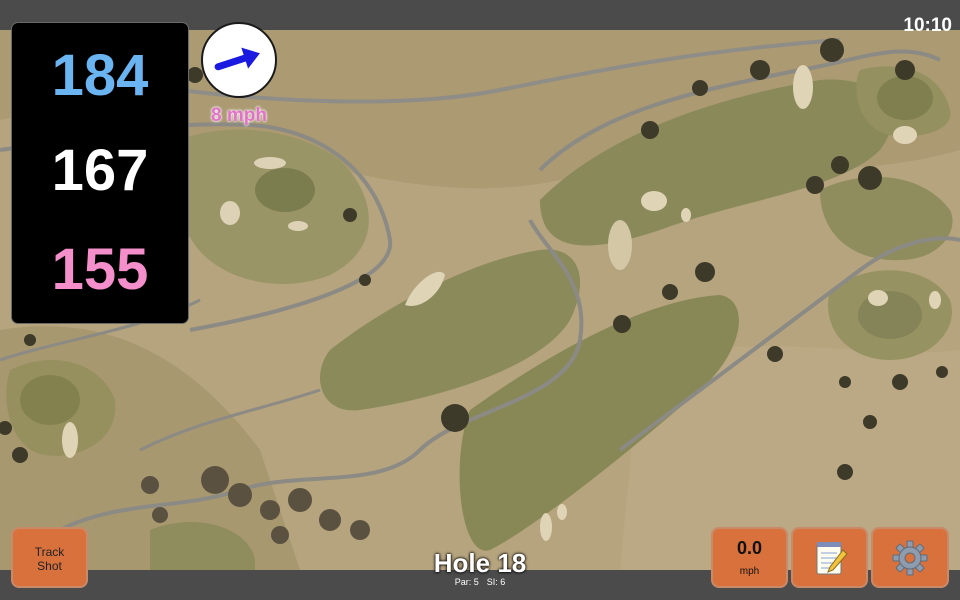 The height and width of the screenshot is (600, 960). Describe the element at coordinates (100, 75) in the screenshot. I see `distance-back: 184` at that location.